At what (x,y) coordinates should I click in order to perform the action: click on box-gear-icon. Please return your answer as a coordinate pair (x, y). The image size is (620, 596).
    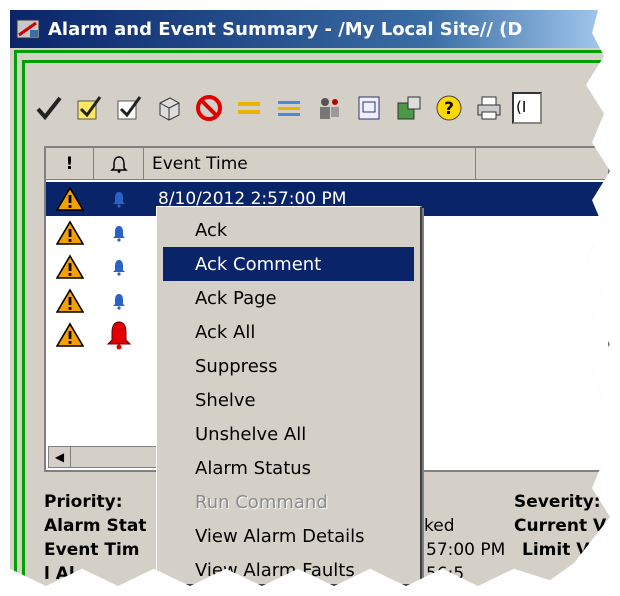
    Looking at the image, I should click on (409, 108).